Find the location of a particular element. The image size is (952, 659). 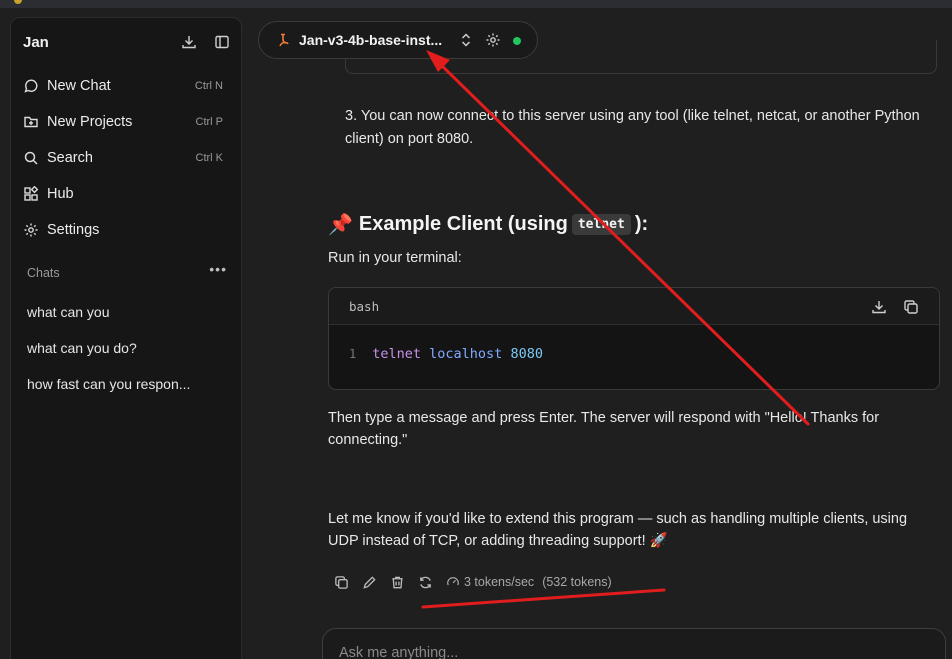

shortcut-label: Ctrl K is located at coordinates (209, 158).